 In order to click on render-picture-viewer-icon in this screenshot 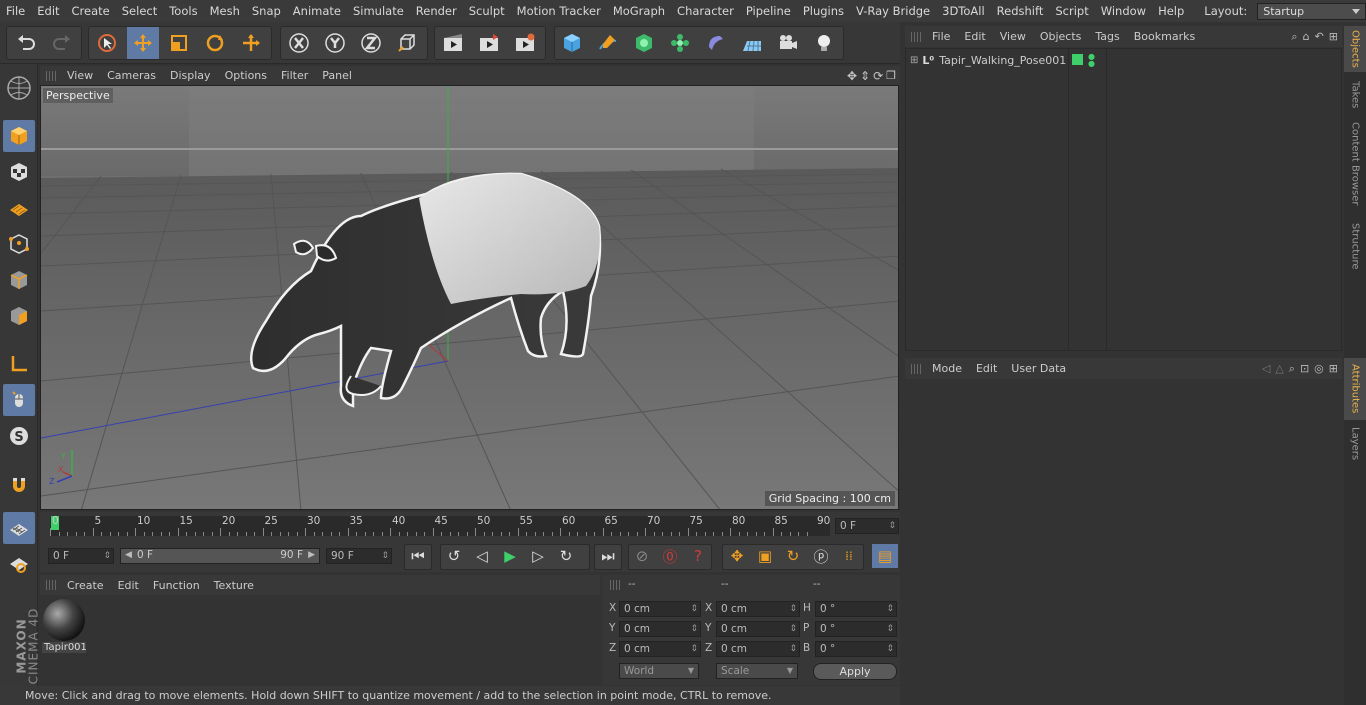, I will do `click(489, 43)`.